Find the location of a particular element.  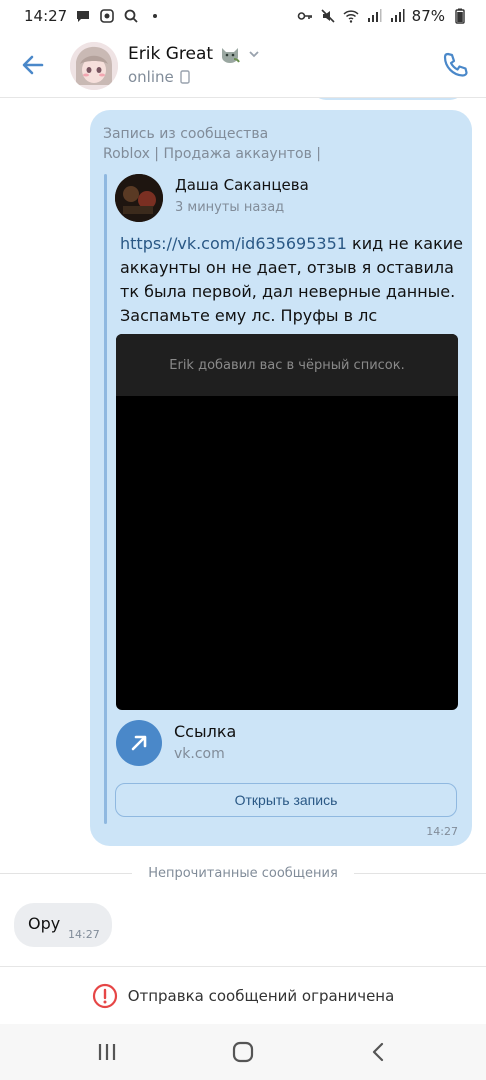

contact-name-text: Erik Great is located at coordinates (171, 54).